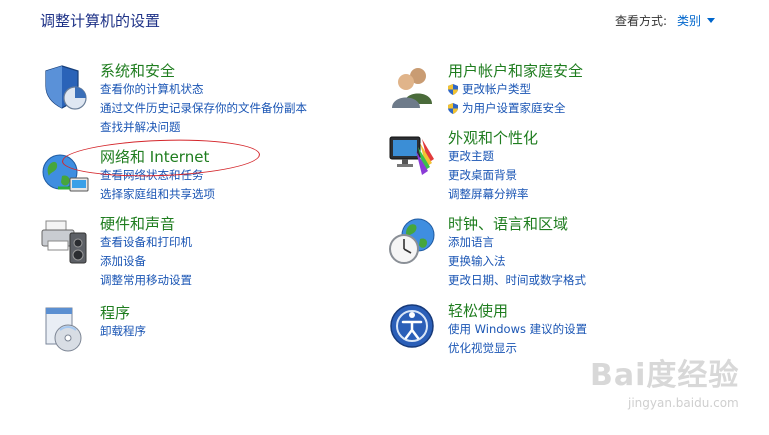 This screenshot has width=769, height=435. Describe the element at coordinates (665, 375) in the screenshot. I see `watermark-brand: Bai度经验` at that location.